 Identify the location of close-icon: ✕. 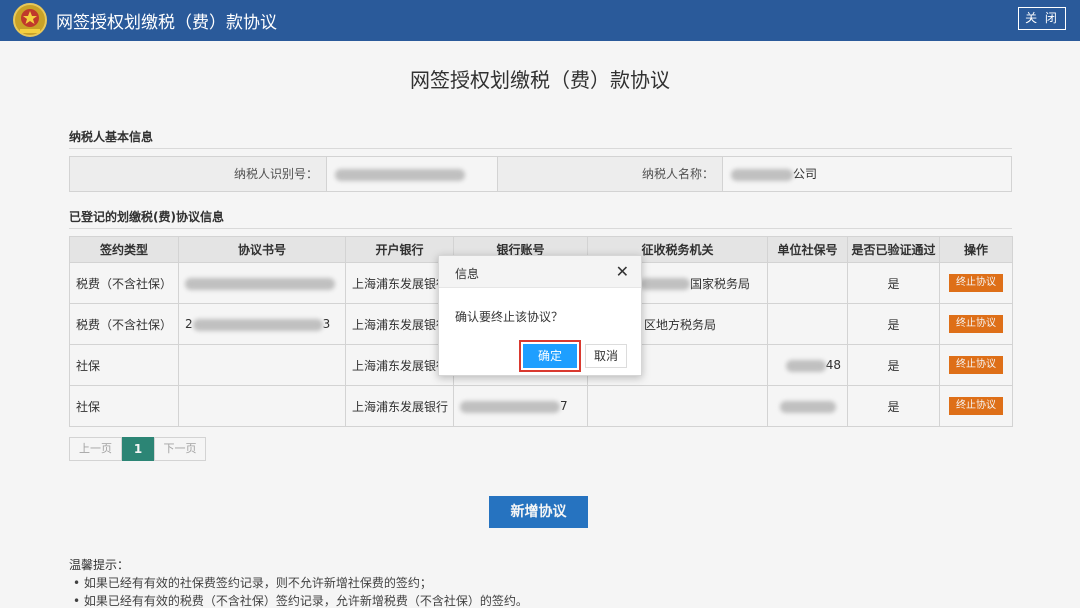
(622, 271).